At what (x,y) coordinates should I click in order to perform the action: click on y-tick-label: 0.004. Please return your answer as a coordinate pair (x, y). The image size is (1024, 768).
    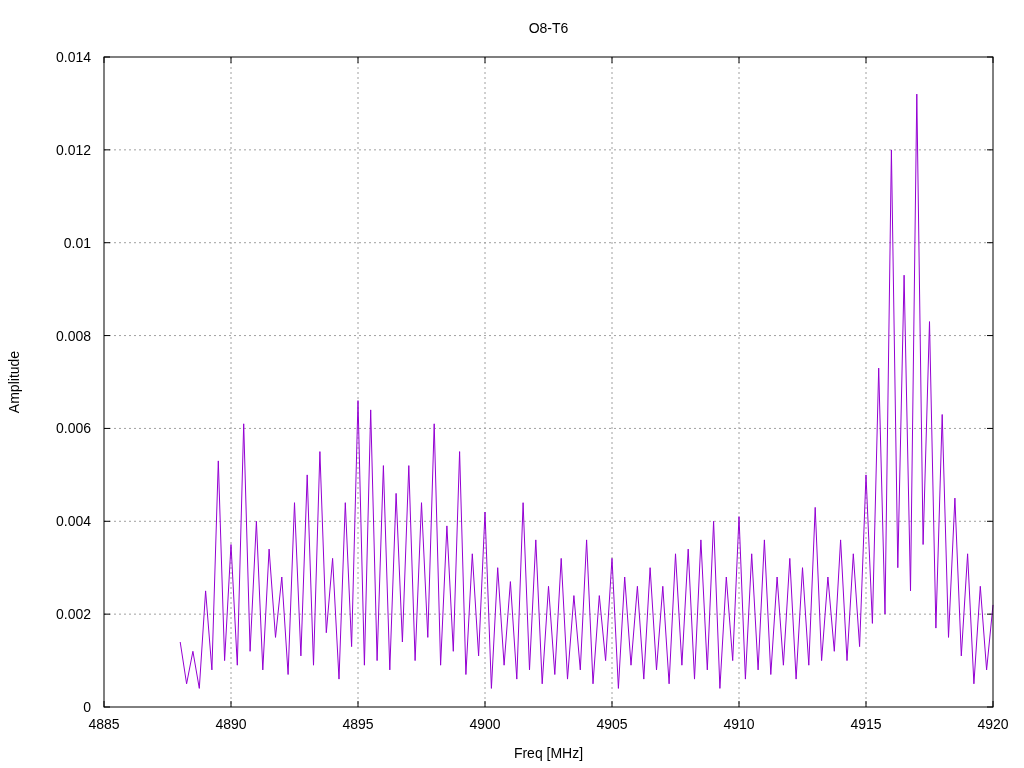
    Looking at the image, I should click on (73, 521).